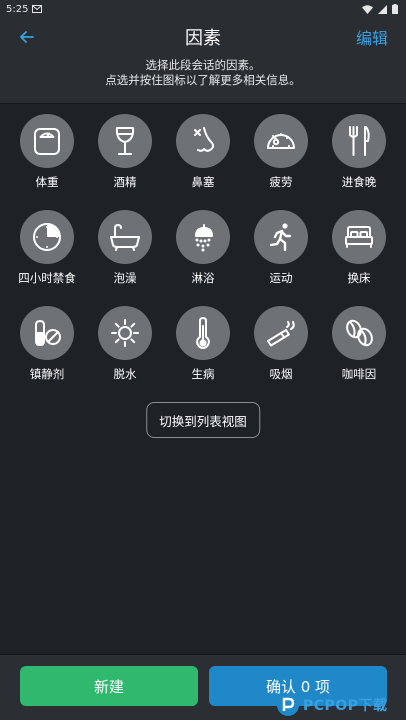 The height and width of the screenshot is (720, 406). I want to click on pills-icon, so click(48, 333).